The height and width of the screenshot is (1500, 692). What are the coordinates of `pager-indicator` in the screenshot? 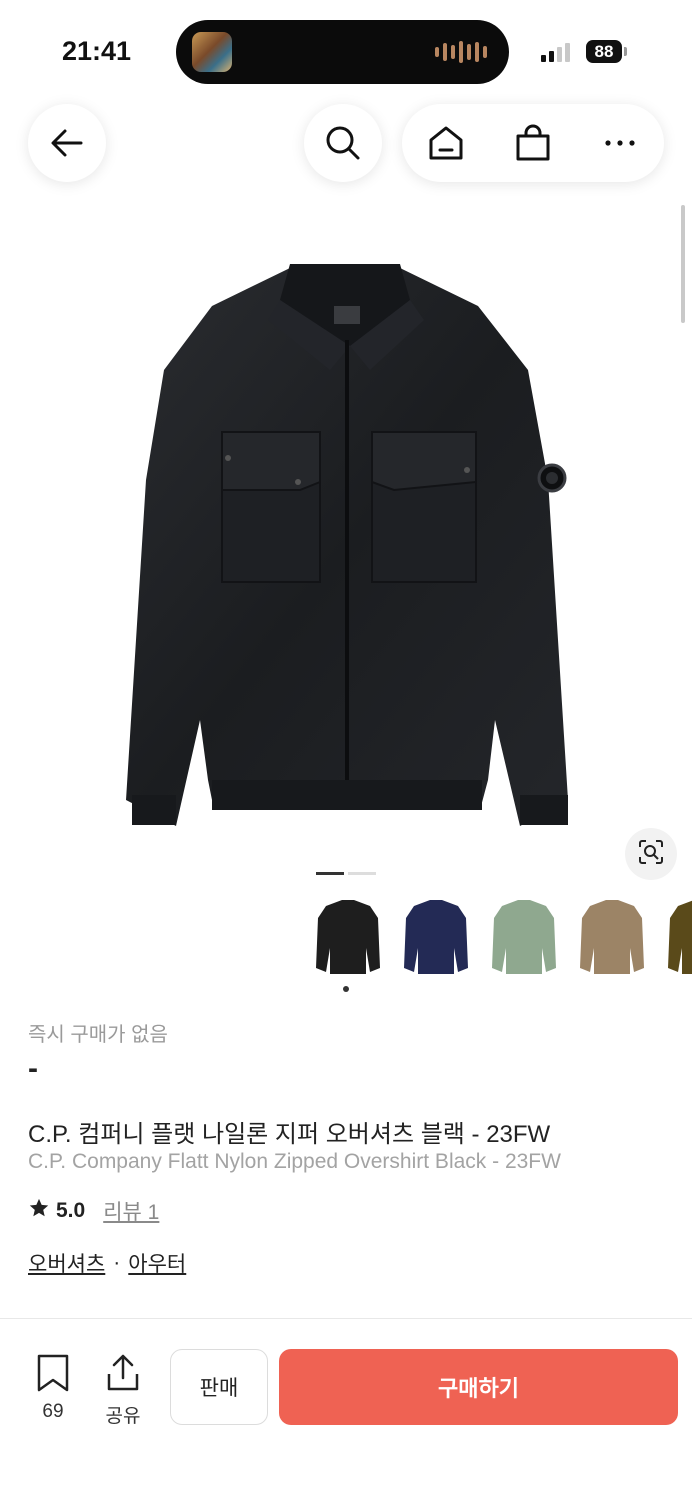 It's located at (362, 873).